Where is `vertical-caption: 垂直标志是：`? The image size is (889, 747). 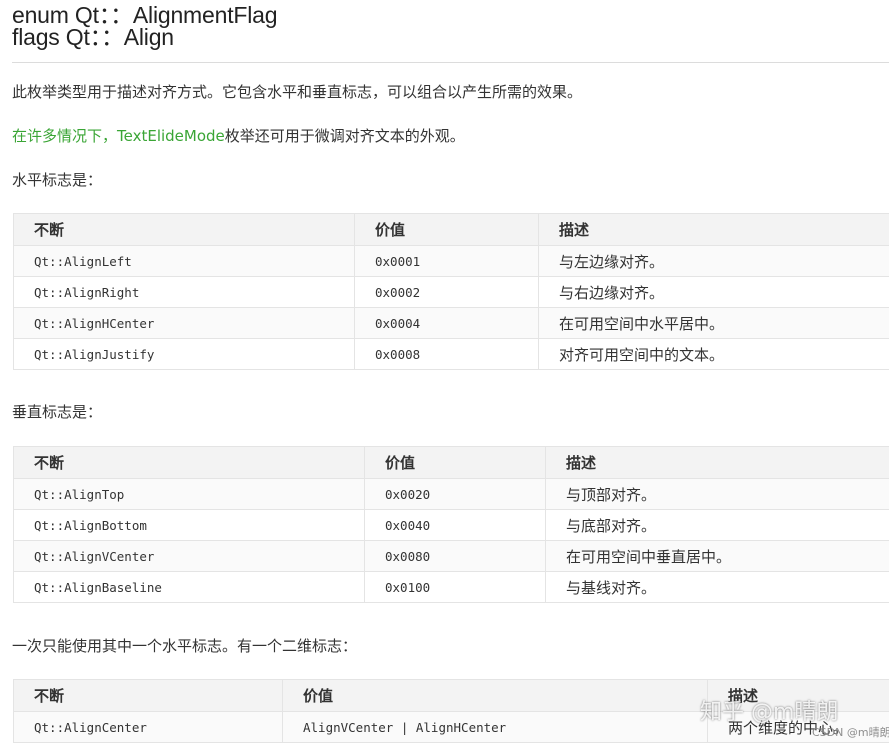 vertical-caption: 垂直标志是： is located at coordinates (57, 412).